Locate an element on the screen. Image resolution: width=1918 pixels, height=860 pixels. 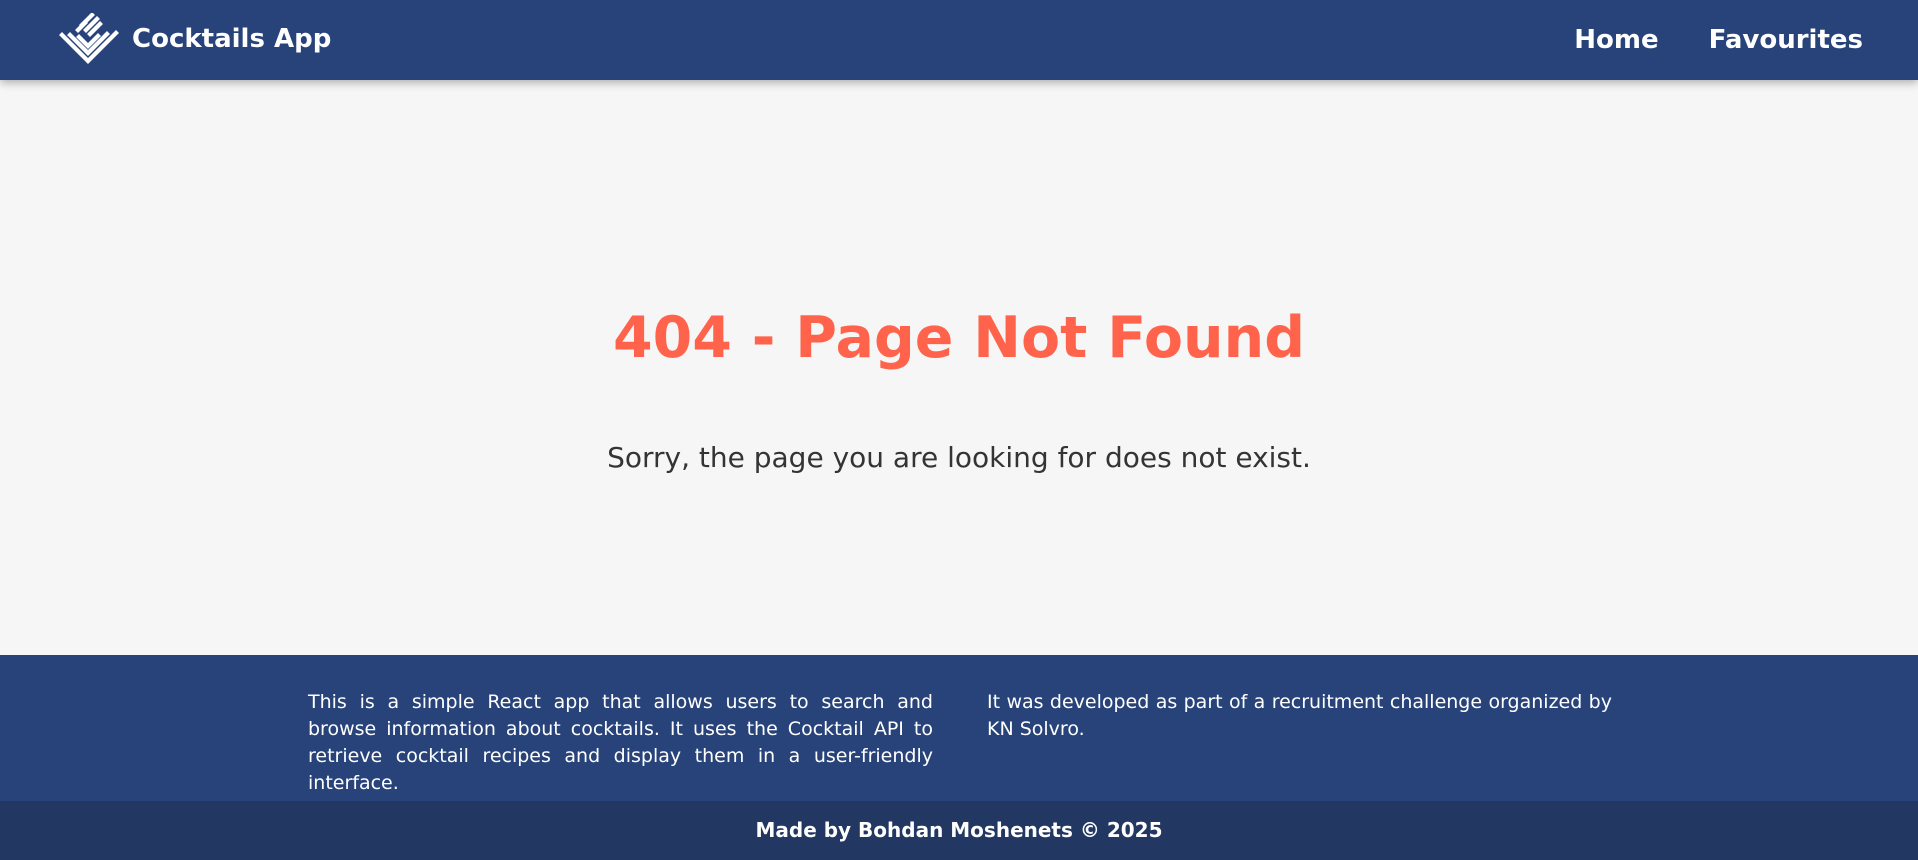
cocktail-logo-icon is located at coordinates (89, 38).